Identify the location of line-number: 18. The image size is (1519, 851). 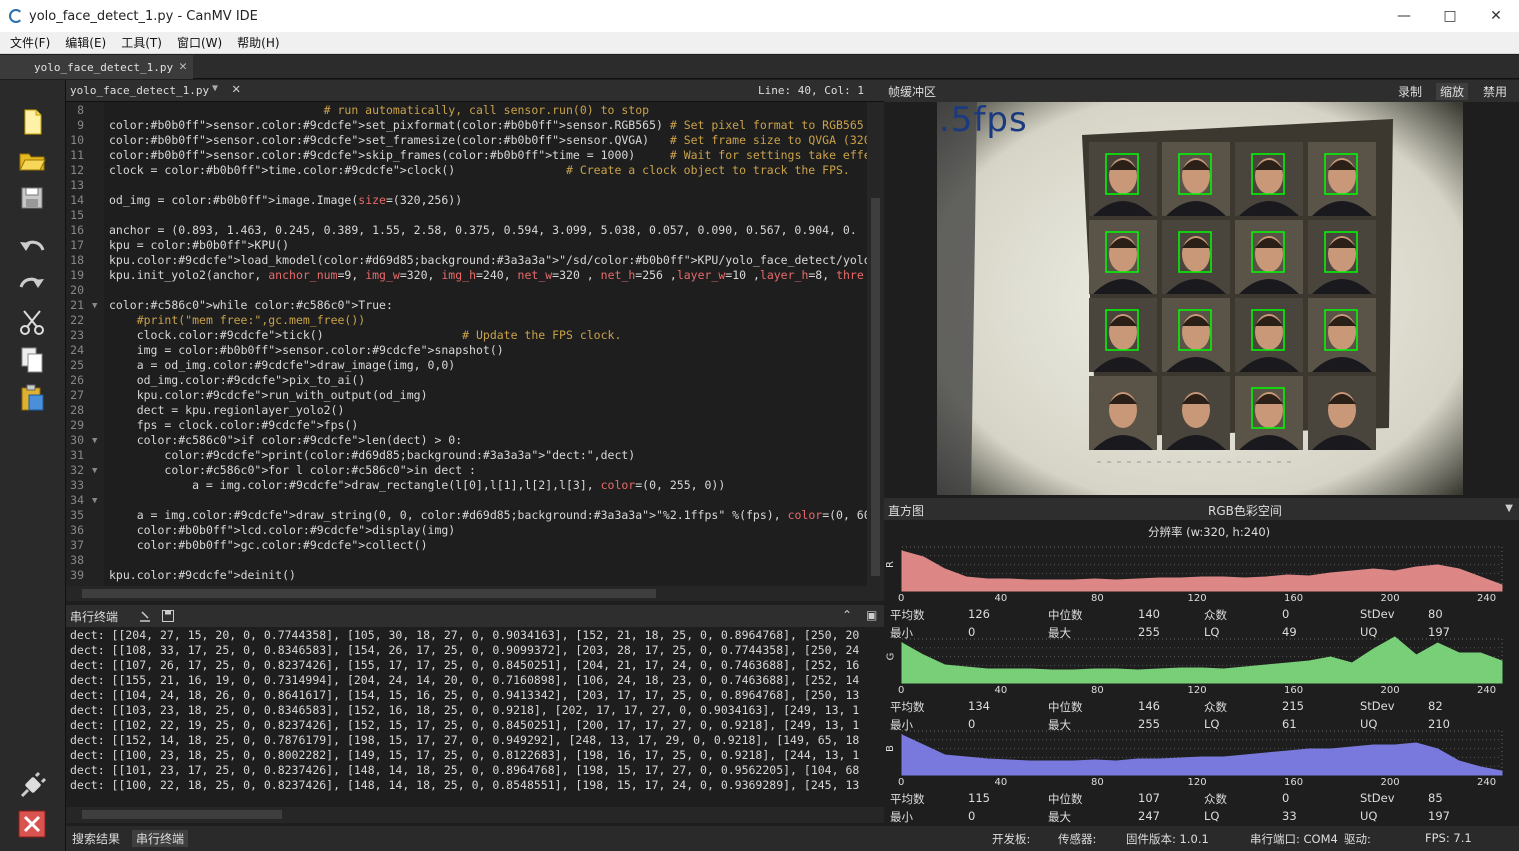
(77, 260).